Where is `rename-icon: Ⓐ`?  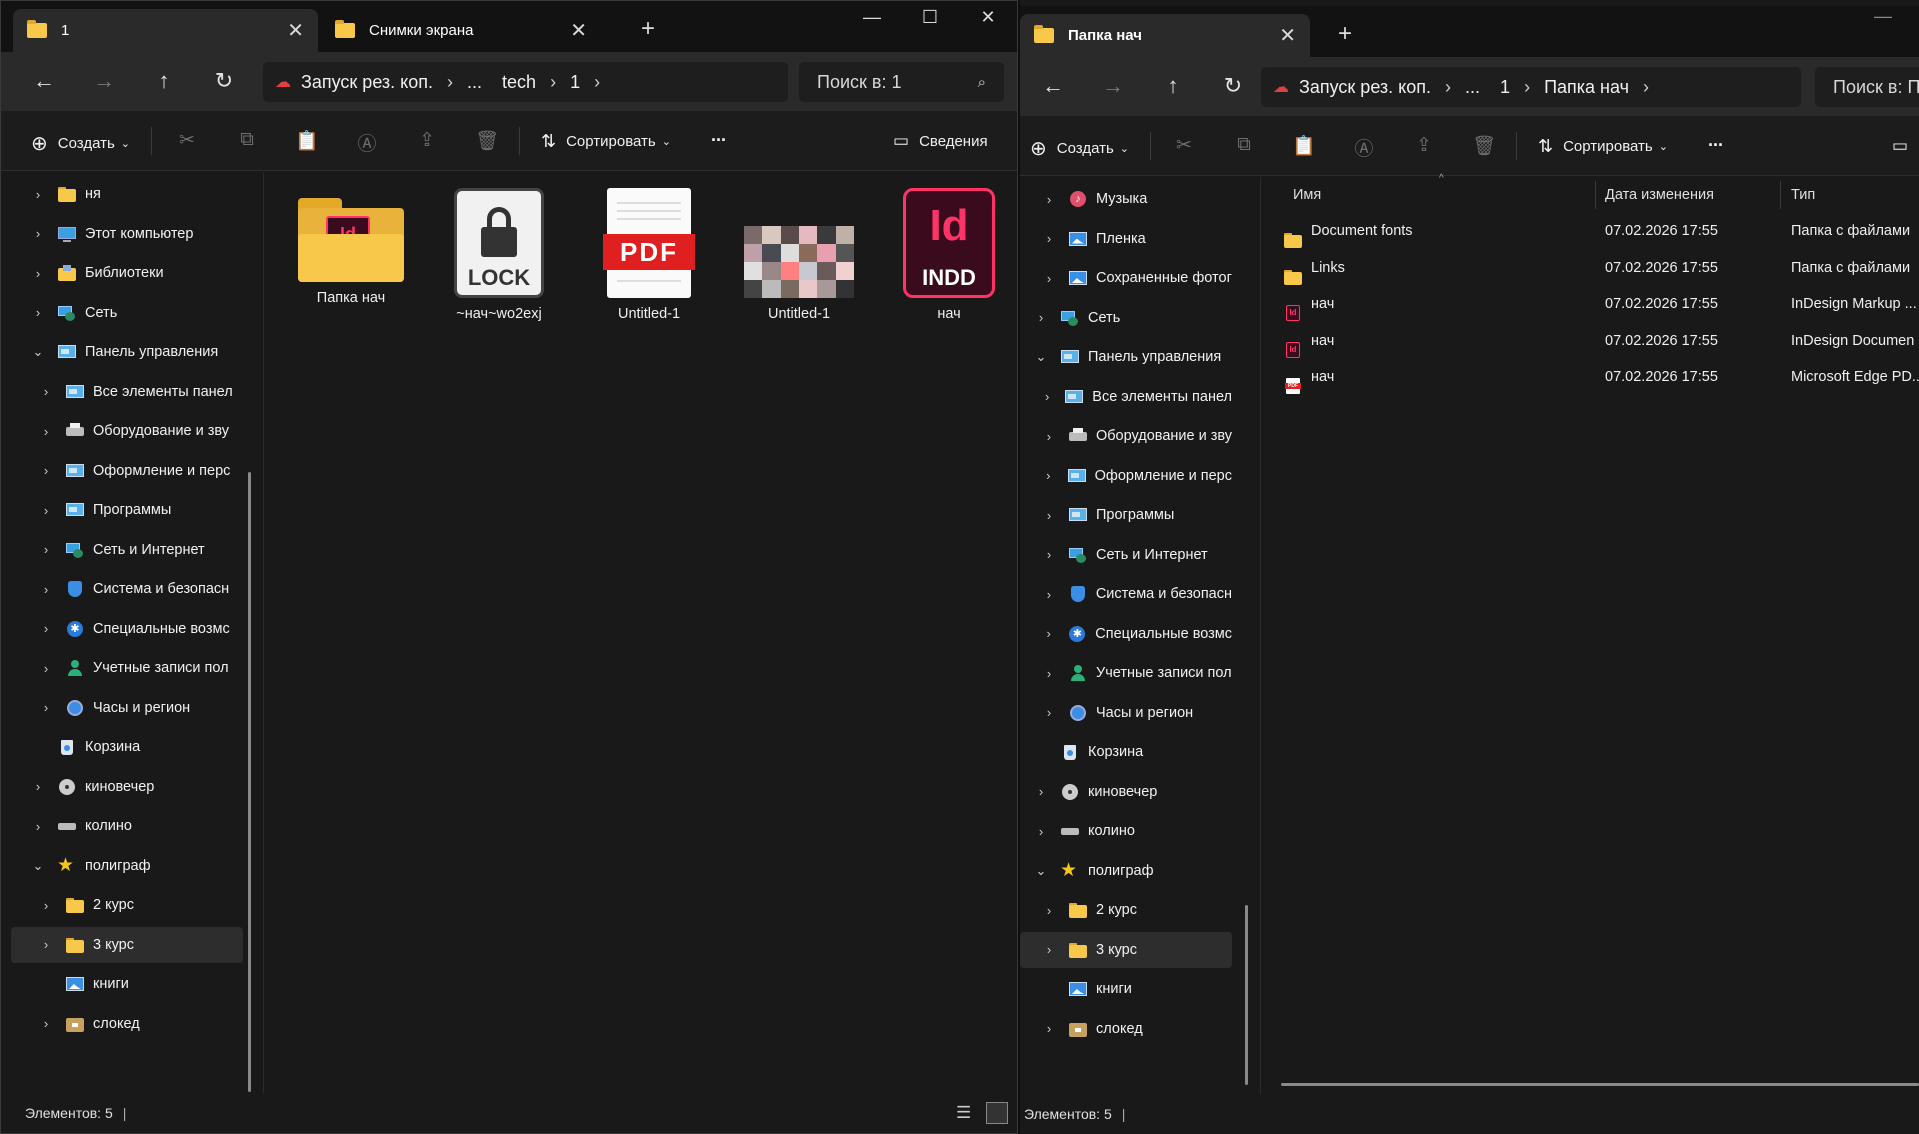 rename-icon: Ⓐ is located at coordinates (367, 142).